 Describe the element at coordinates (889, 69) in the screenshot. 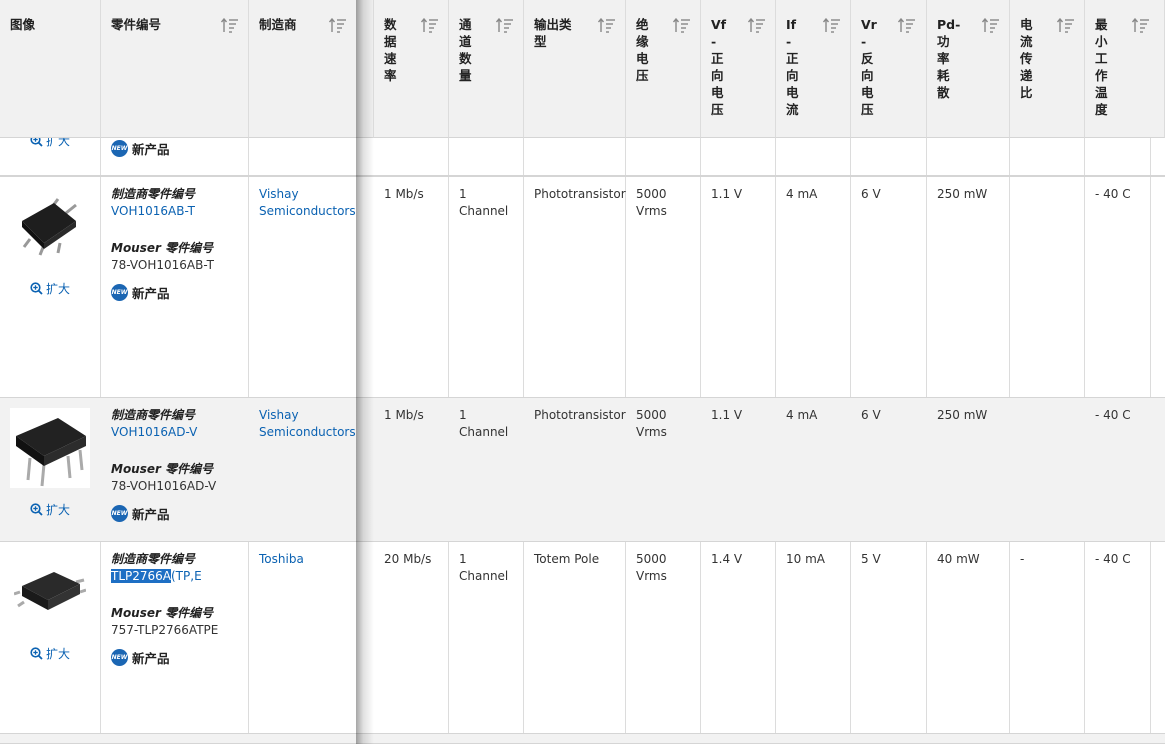

I see `col-header-vr: Vr - 反 向 电 压` at that location.